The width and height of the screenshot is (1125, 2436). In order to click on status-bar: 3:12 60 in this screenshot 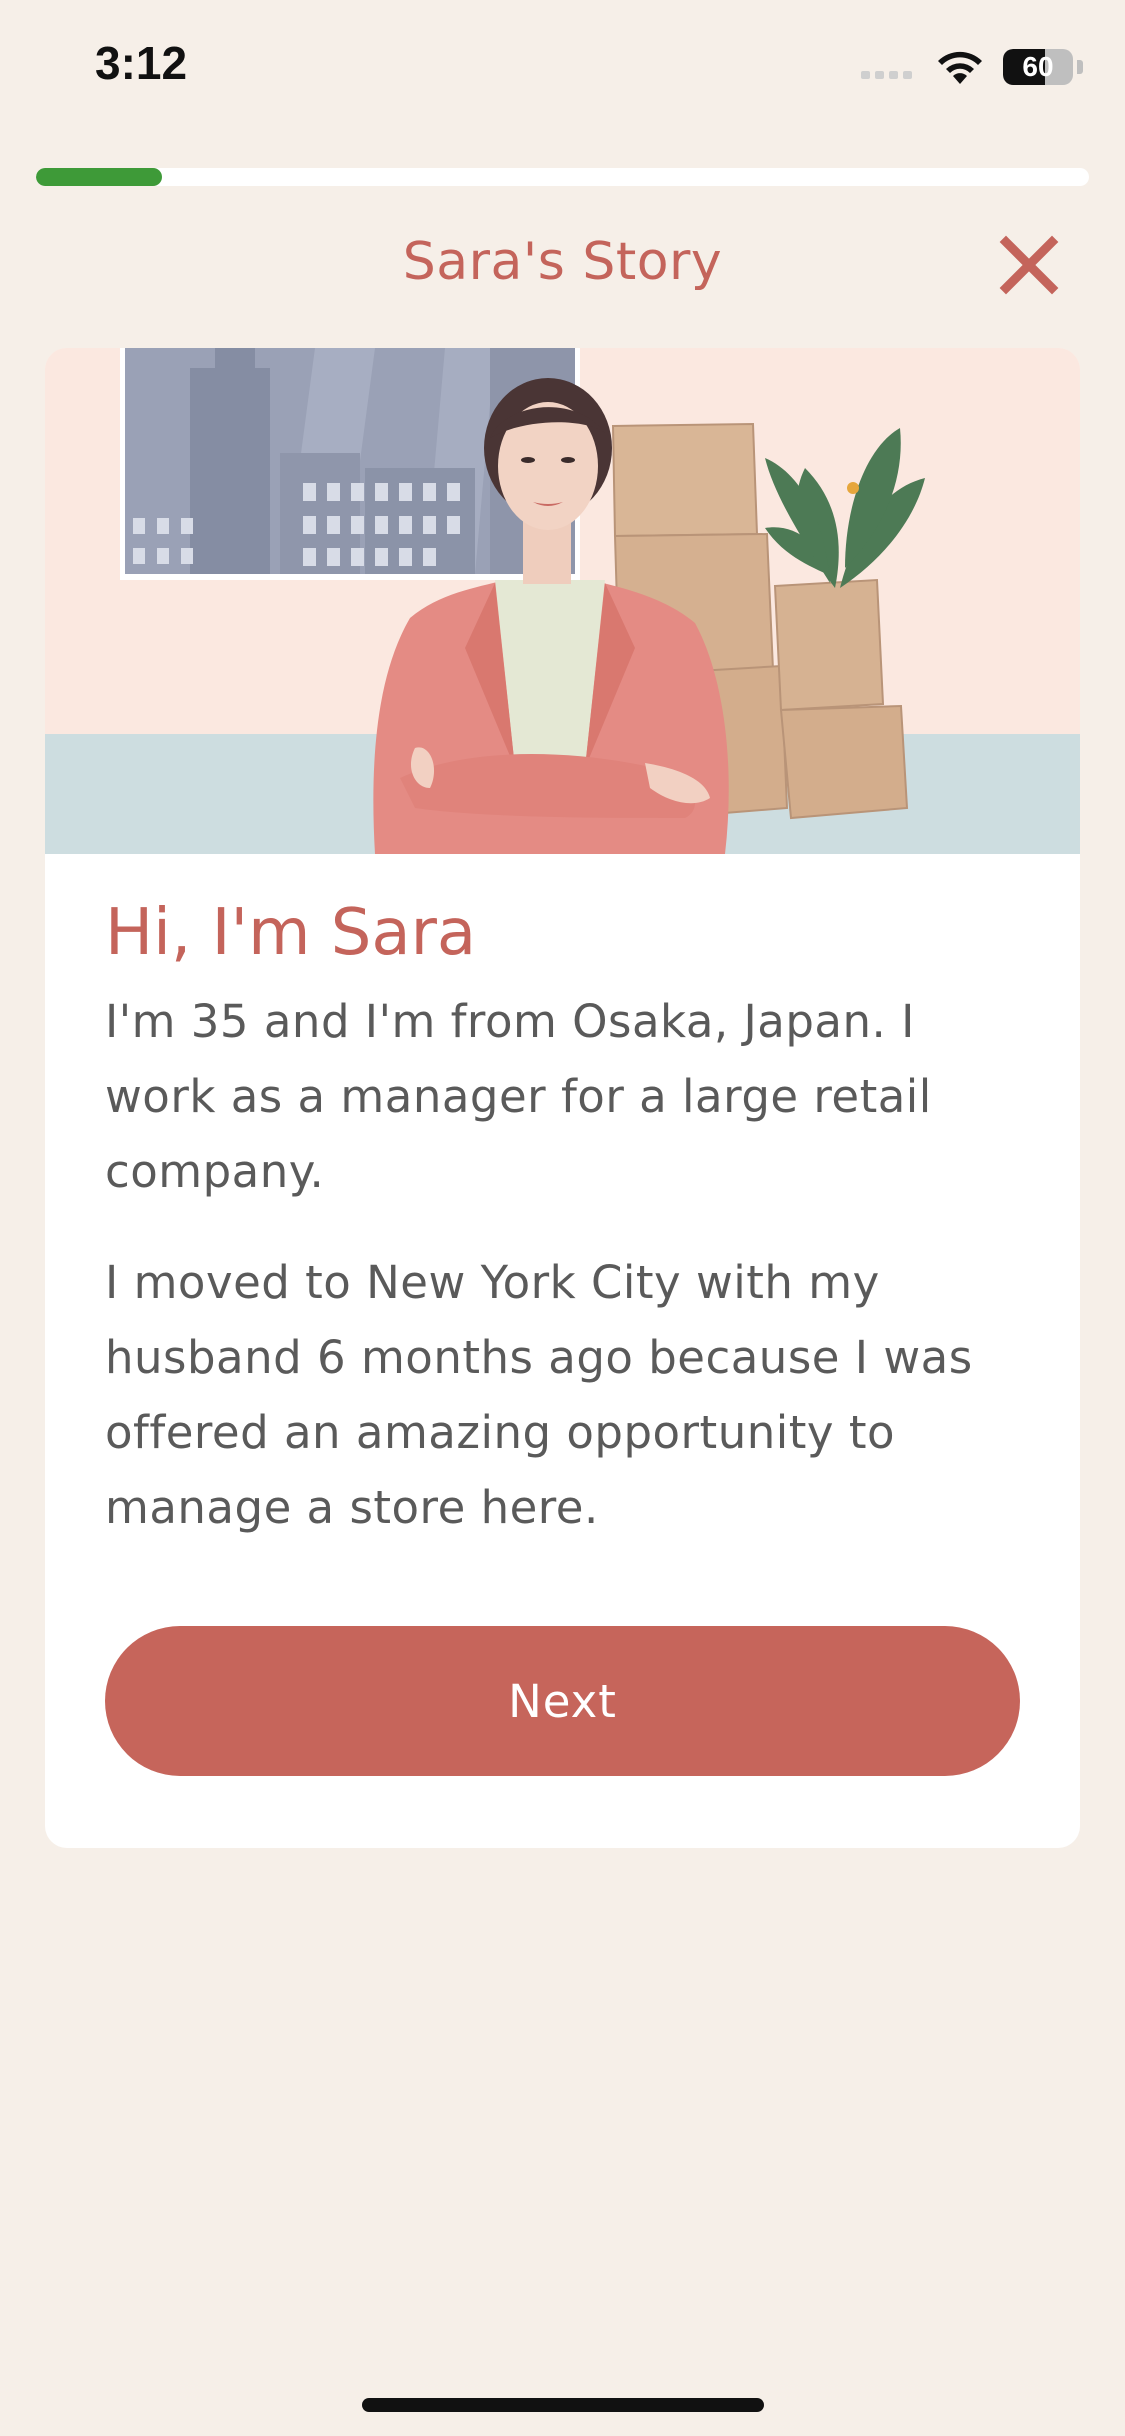, I will do `click(562, 70)`.